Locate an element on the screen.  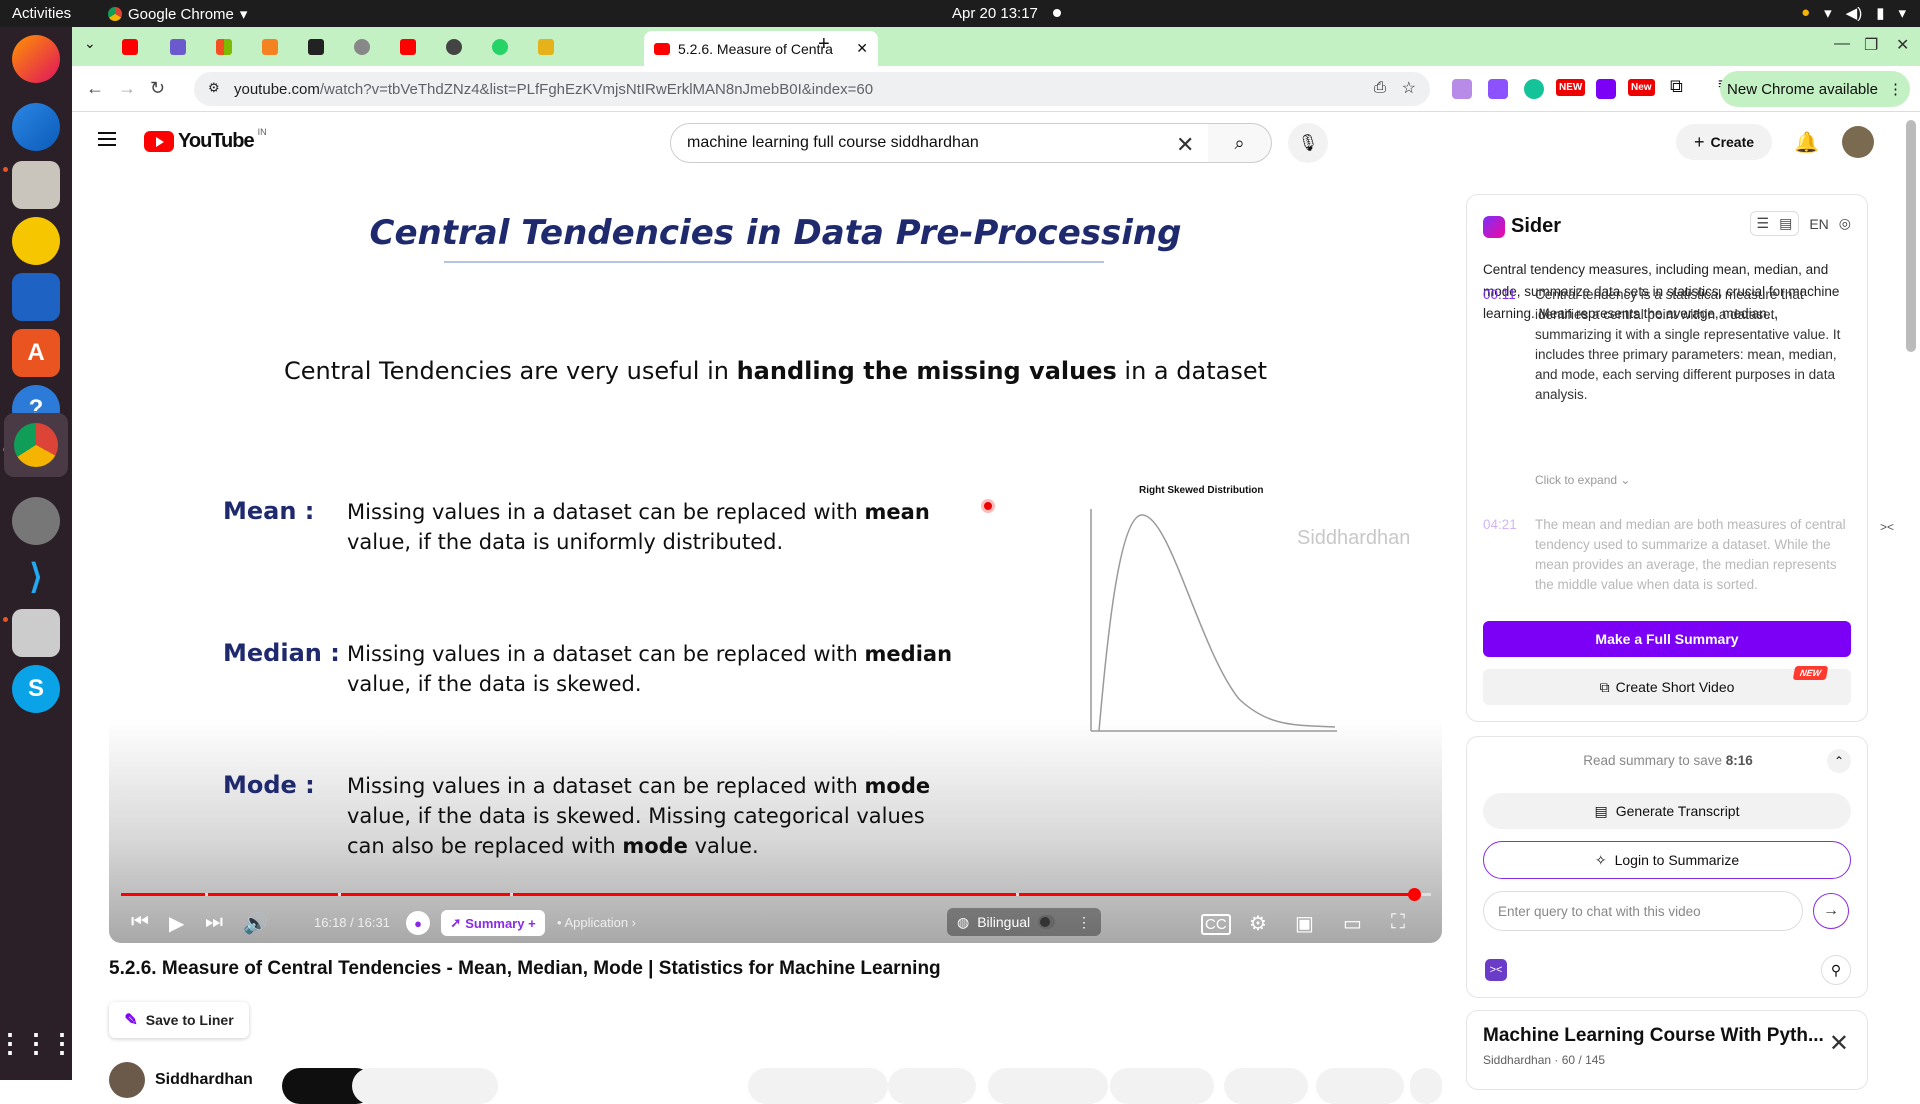
search-input: machine learning full course siddhardhan is located at coordinates (940, 143).